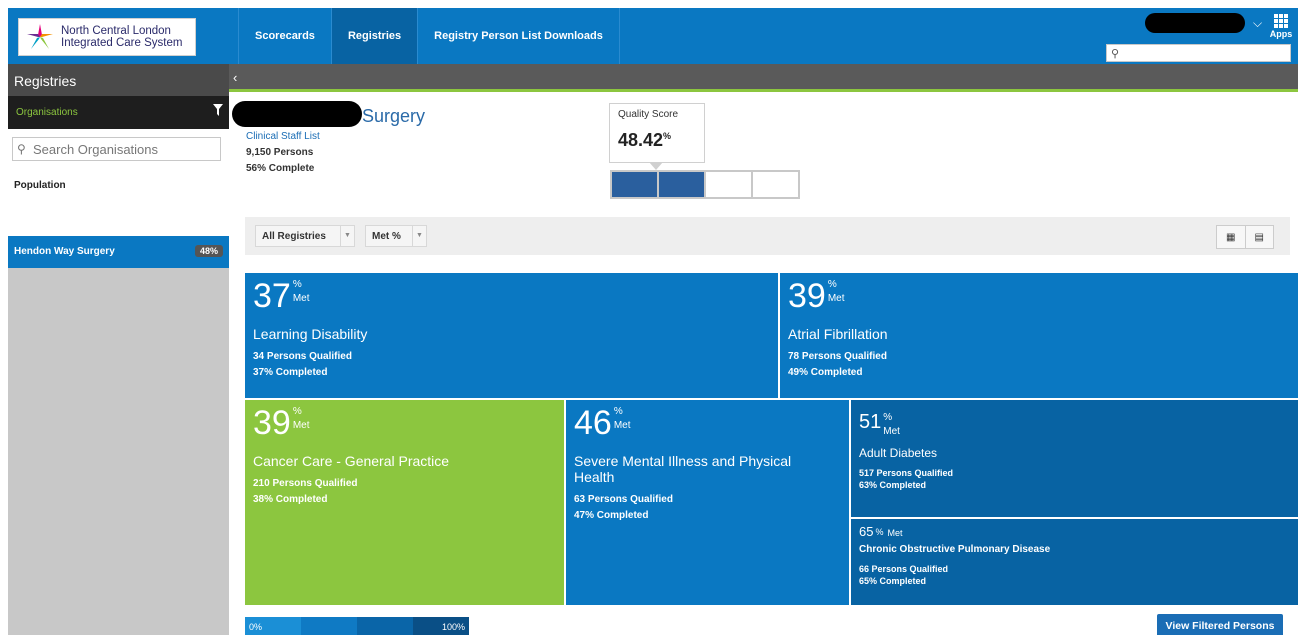 The image size is (1303, 635). I want to click on quality-score-bar, so click(705, 184).